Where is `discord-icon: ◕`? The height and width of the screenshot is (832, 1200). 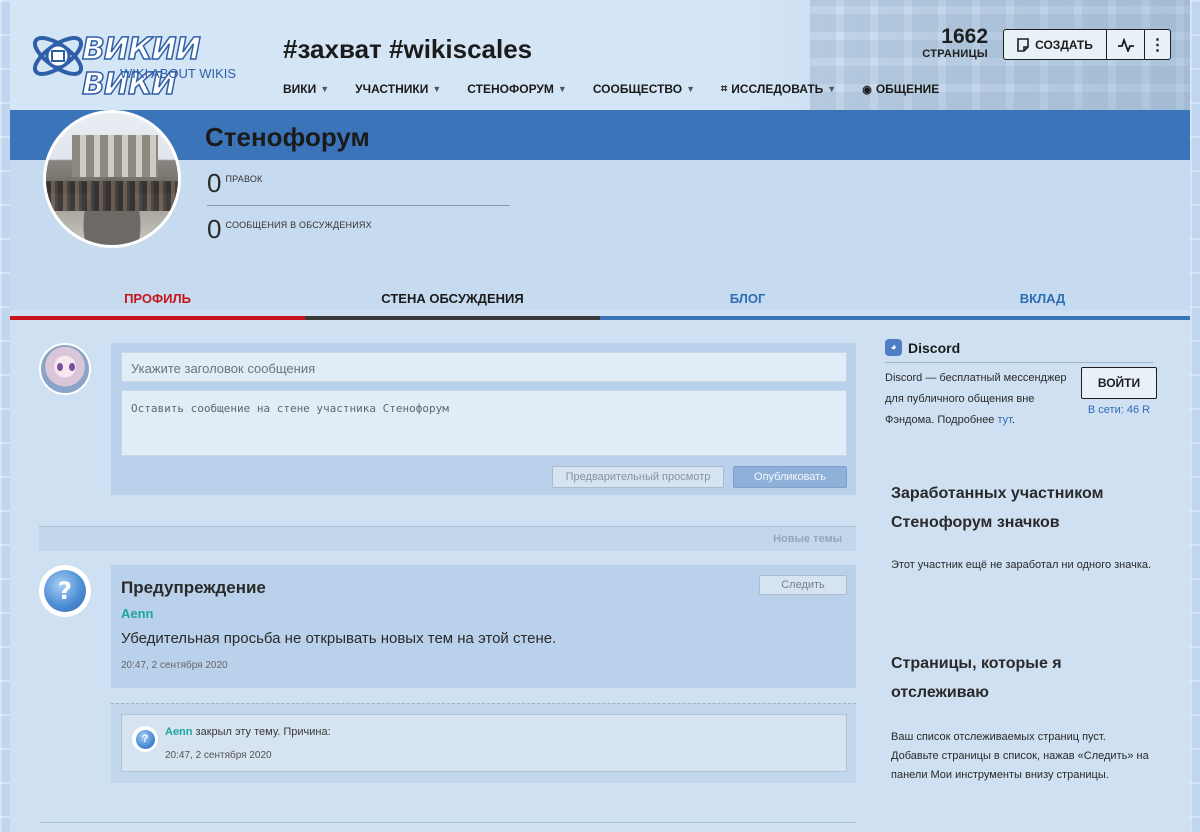 discord-icon: ◕ is located at coordinates (893, 347).